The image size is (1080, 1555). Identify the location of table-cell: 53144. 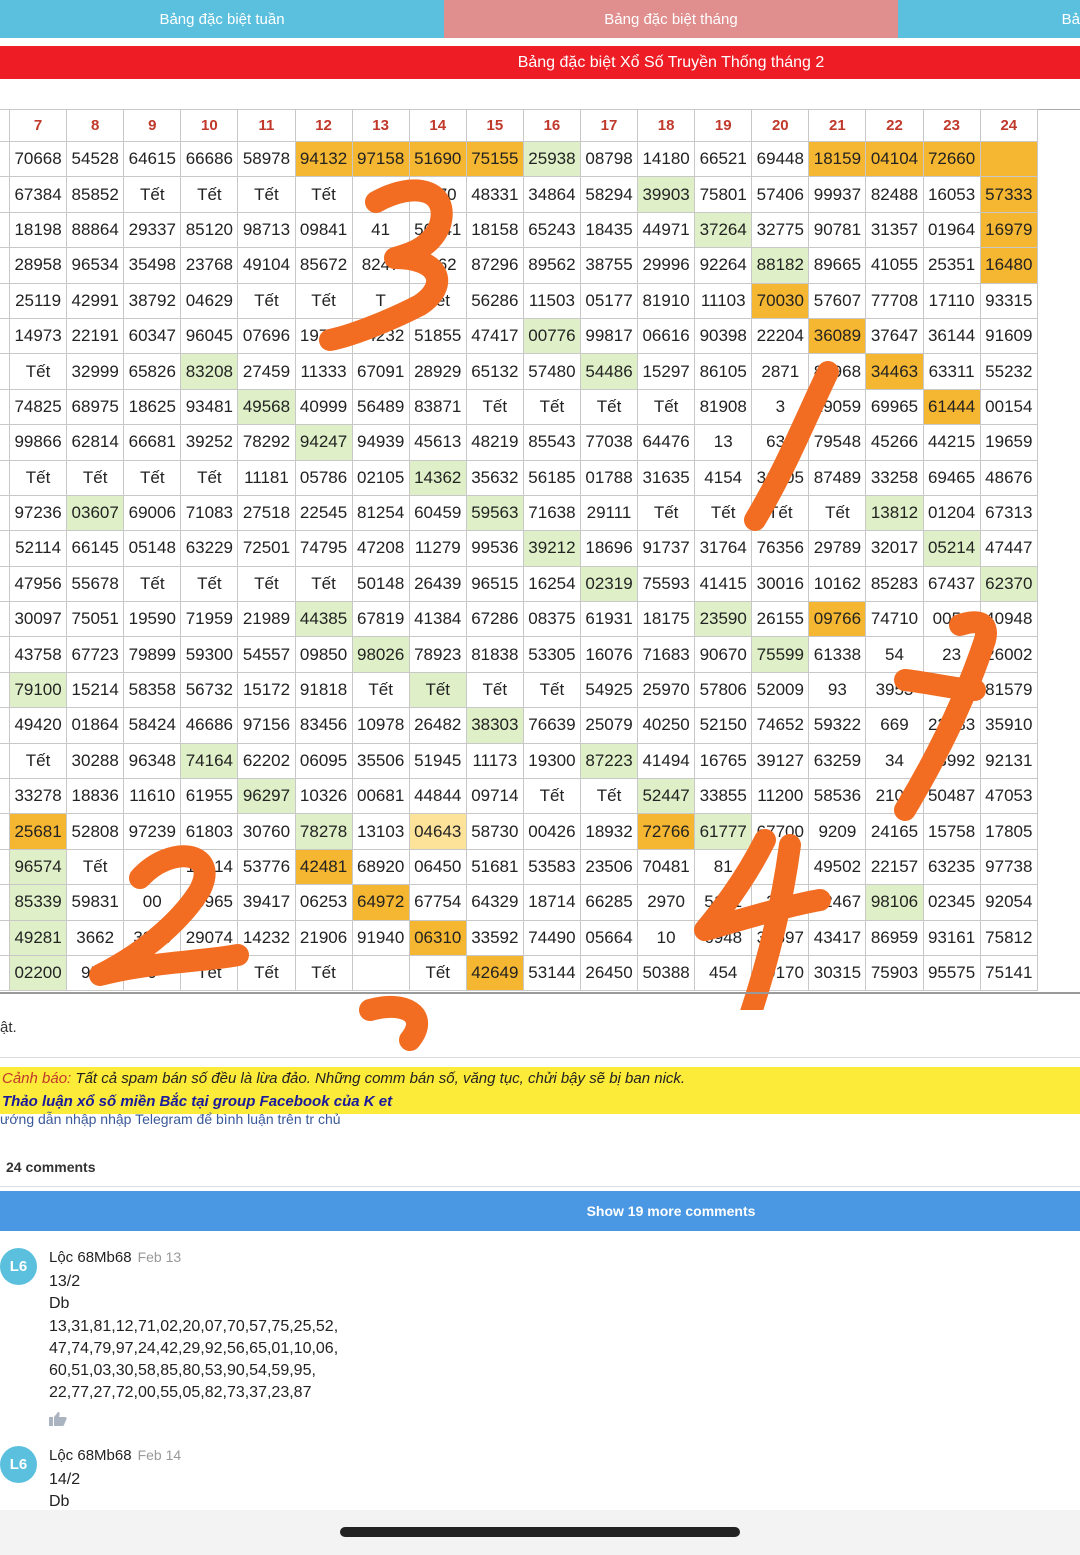
(551, 973).